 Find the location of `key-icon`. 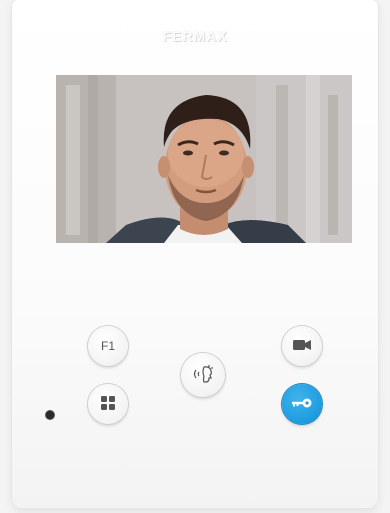

key-icon is located at coordinates (302, 404).